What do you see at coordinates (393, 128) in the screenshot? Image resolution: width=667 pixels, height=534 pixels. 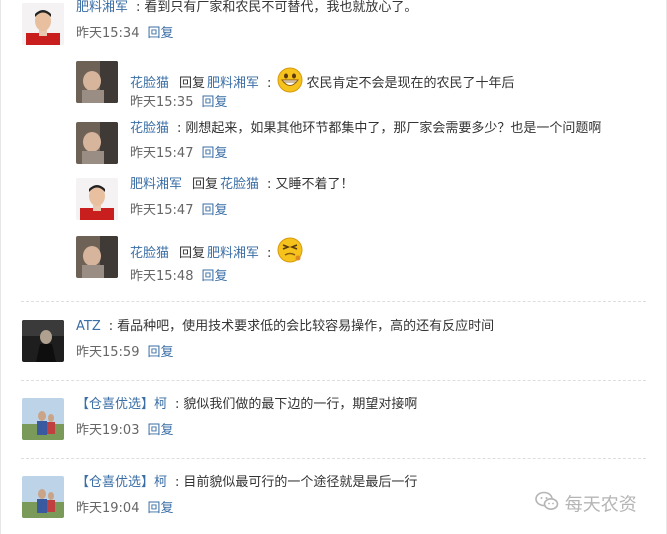 I see `comment-text: 刚想起来，如果其他环节都集中了，那厂家会需要多少？也是一个问题啊` at bounding box center [393, 128].